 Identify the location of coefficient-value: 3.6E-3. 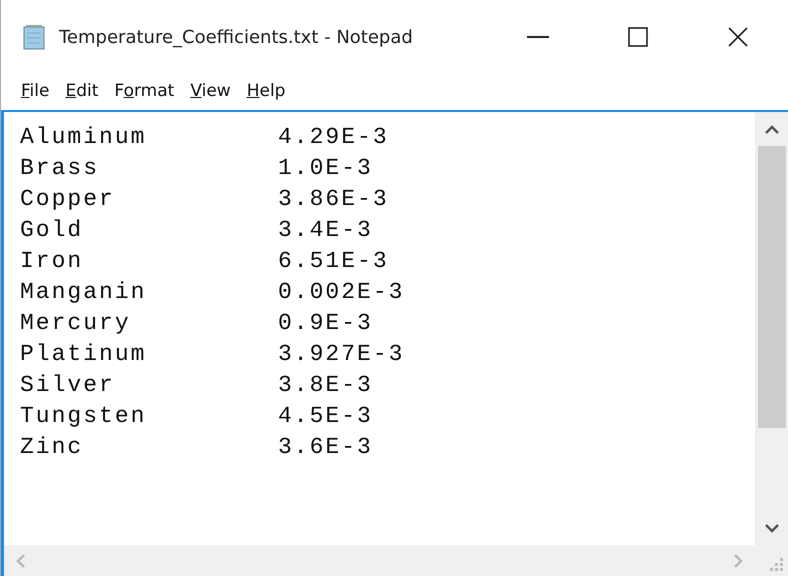
(326, 447).